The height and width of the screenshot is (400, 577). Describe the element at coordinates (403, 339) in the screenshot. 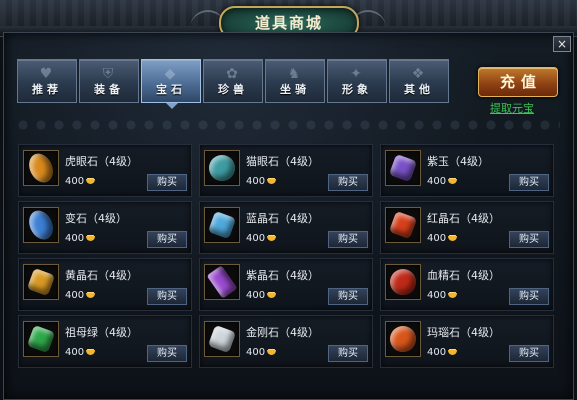

I see `agate-gem-icon` at that location.